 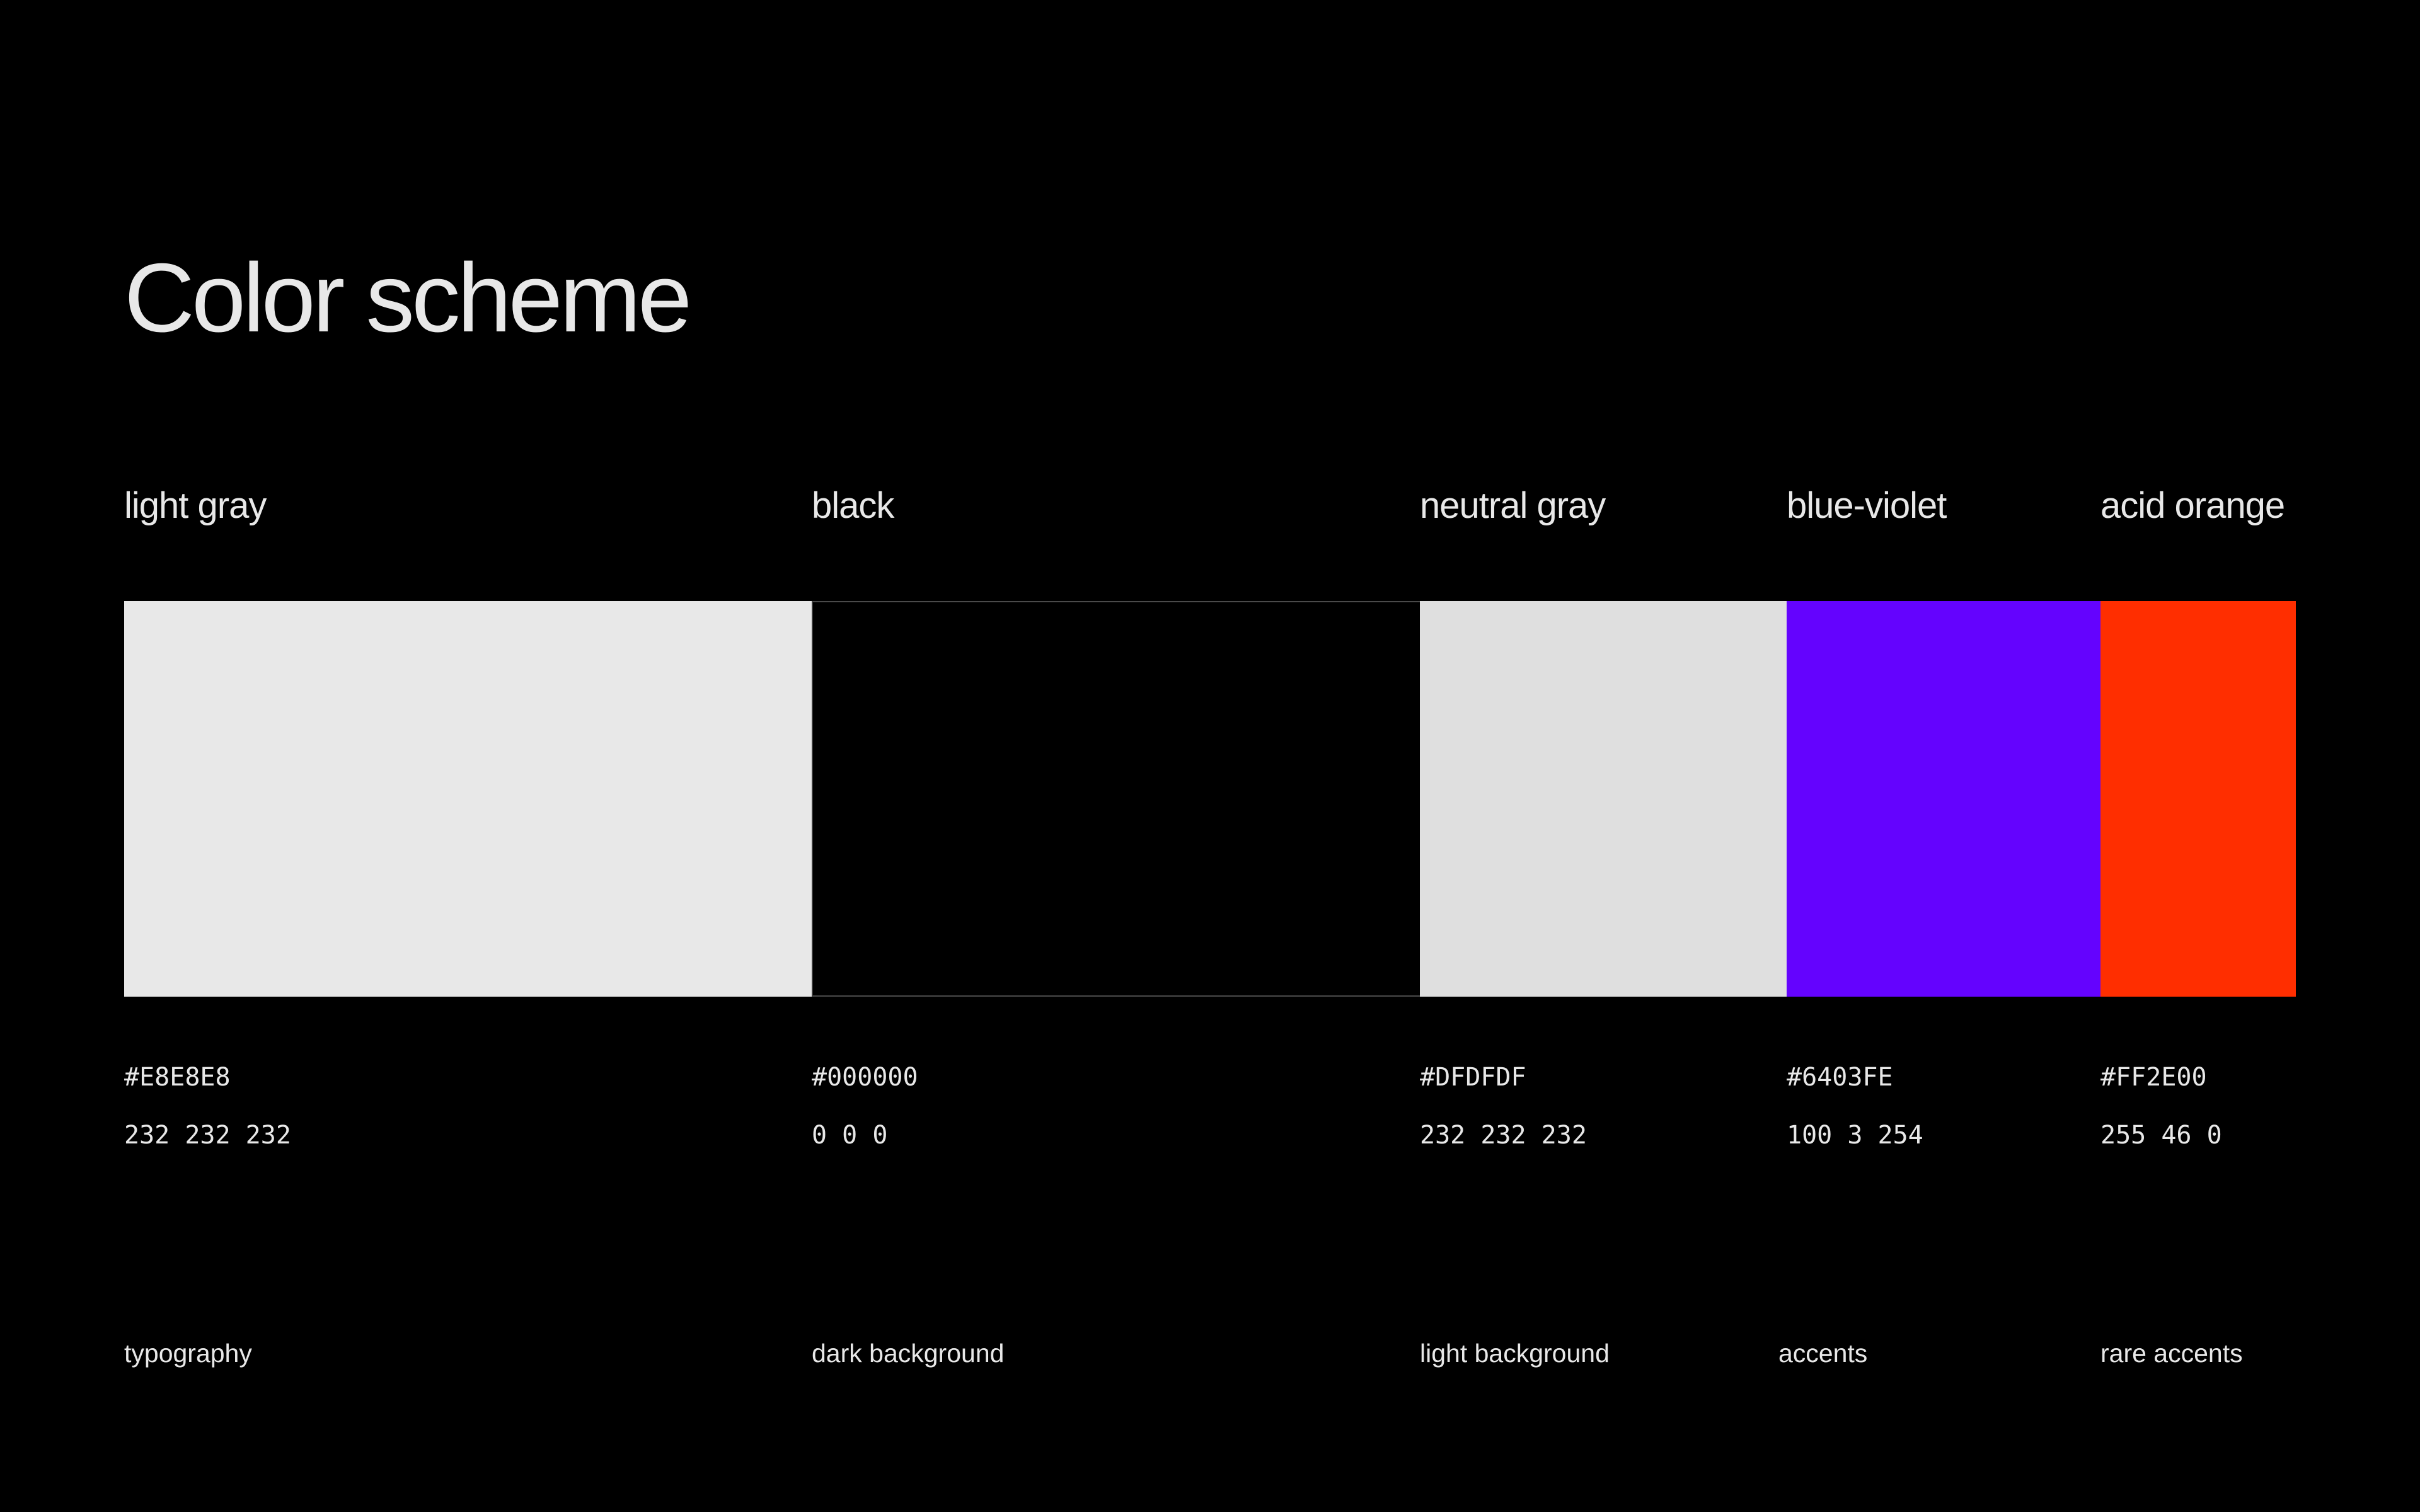 I want to click on rgb-code-acid-orange: 255 46 0, so click(x=2161, y=1135).